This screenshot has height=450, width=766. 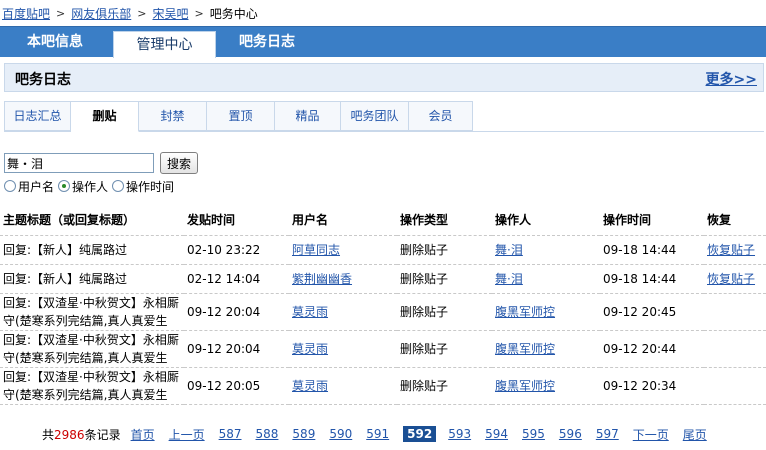 What do you see at coordinates (173, 116) in the screenshot?
I see `subtab-bans: 封禁` at bounding box center [173, 116].